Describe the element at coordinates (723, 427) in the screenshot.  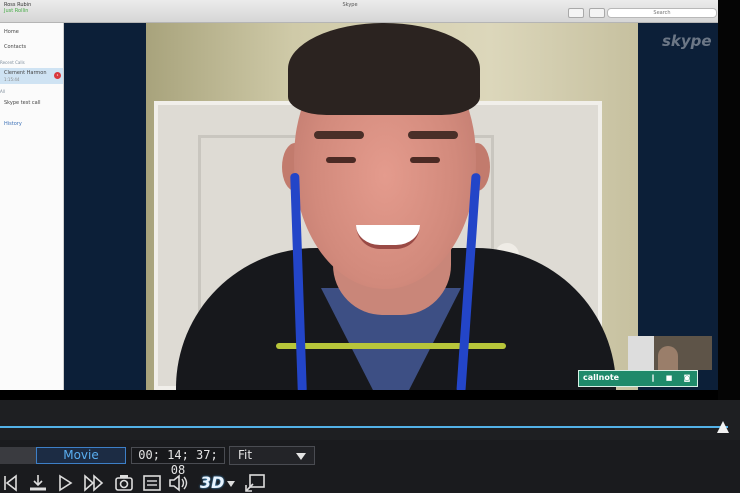
I see `timeline-playhead` at that location.